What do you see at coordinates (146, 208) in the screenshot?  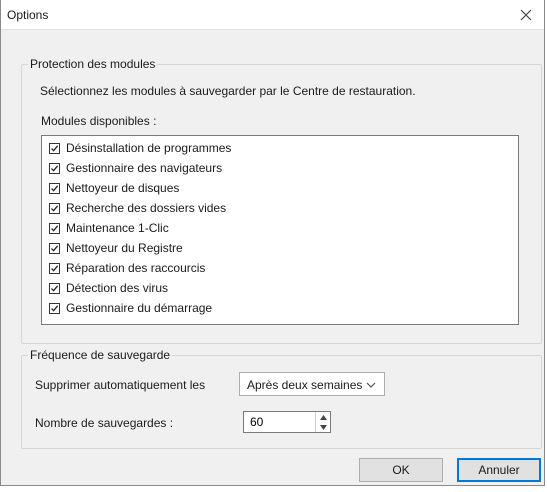 I see `module-label: Recherche des dossiers vides` at bounding box center [146, 208].